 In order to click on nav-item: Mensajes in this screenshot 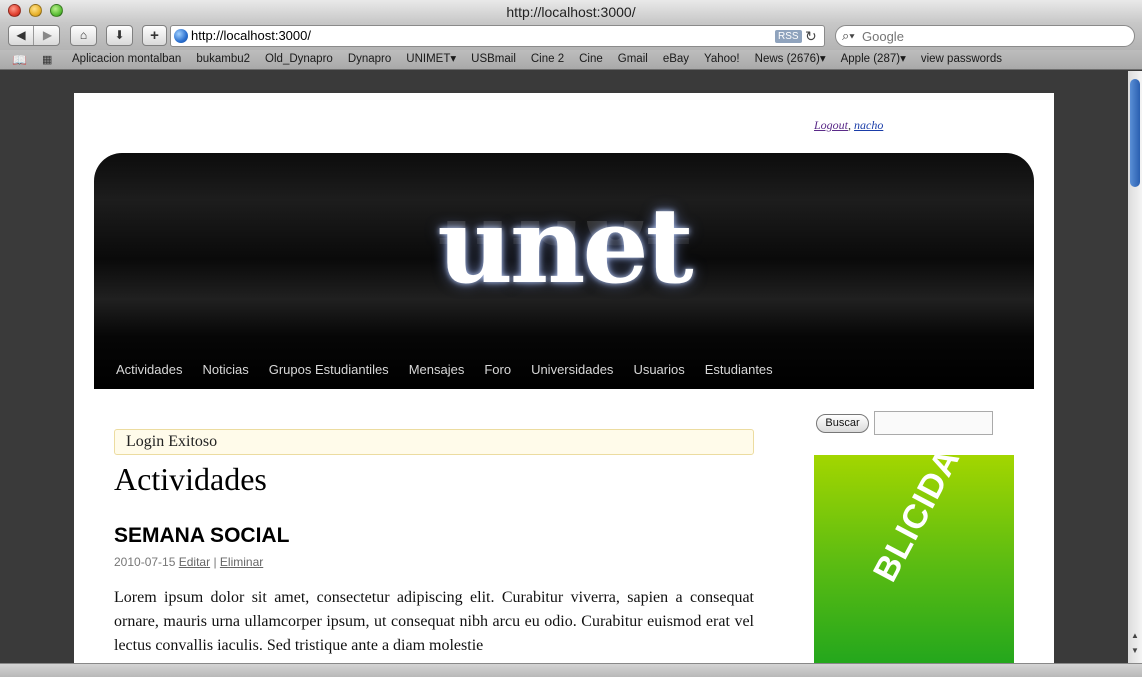, I will do `click(437, 370)`.